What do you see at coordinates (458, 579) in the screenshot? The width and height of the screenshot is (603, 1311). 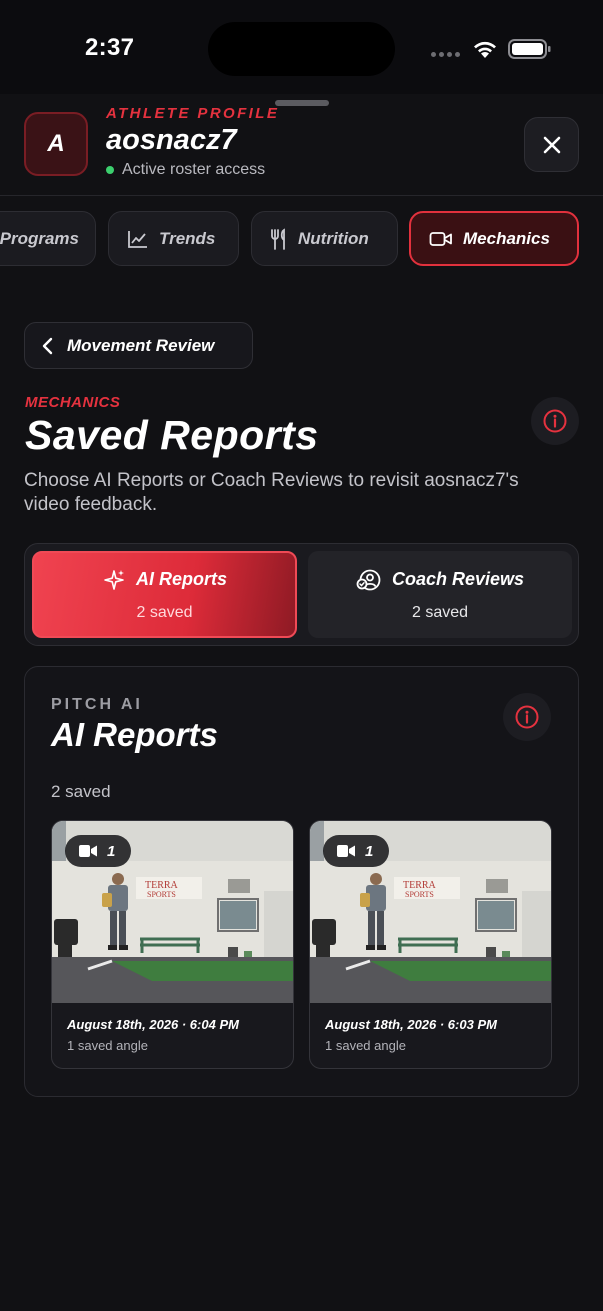 I see `coach-reviews-toggle-label: Coach Reviews` at bounding box center [458, 579].